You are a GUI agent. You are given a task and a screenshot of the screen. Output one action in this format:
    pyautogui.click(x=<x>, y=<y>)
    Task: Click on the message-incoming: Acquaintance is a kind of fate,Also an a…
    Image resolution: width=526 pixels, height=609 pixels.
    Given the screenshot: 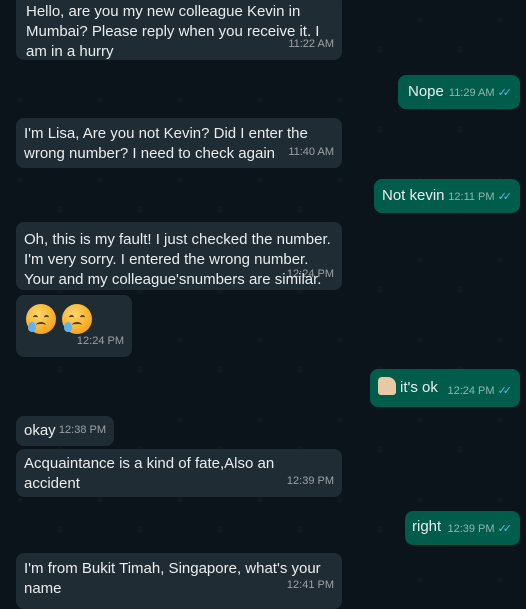 What is the action you would take?
    pyautogui.click(x=179, y=473)
    